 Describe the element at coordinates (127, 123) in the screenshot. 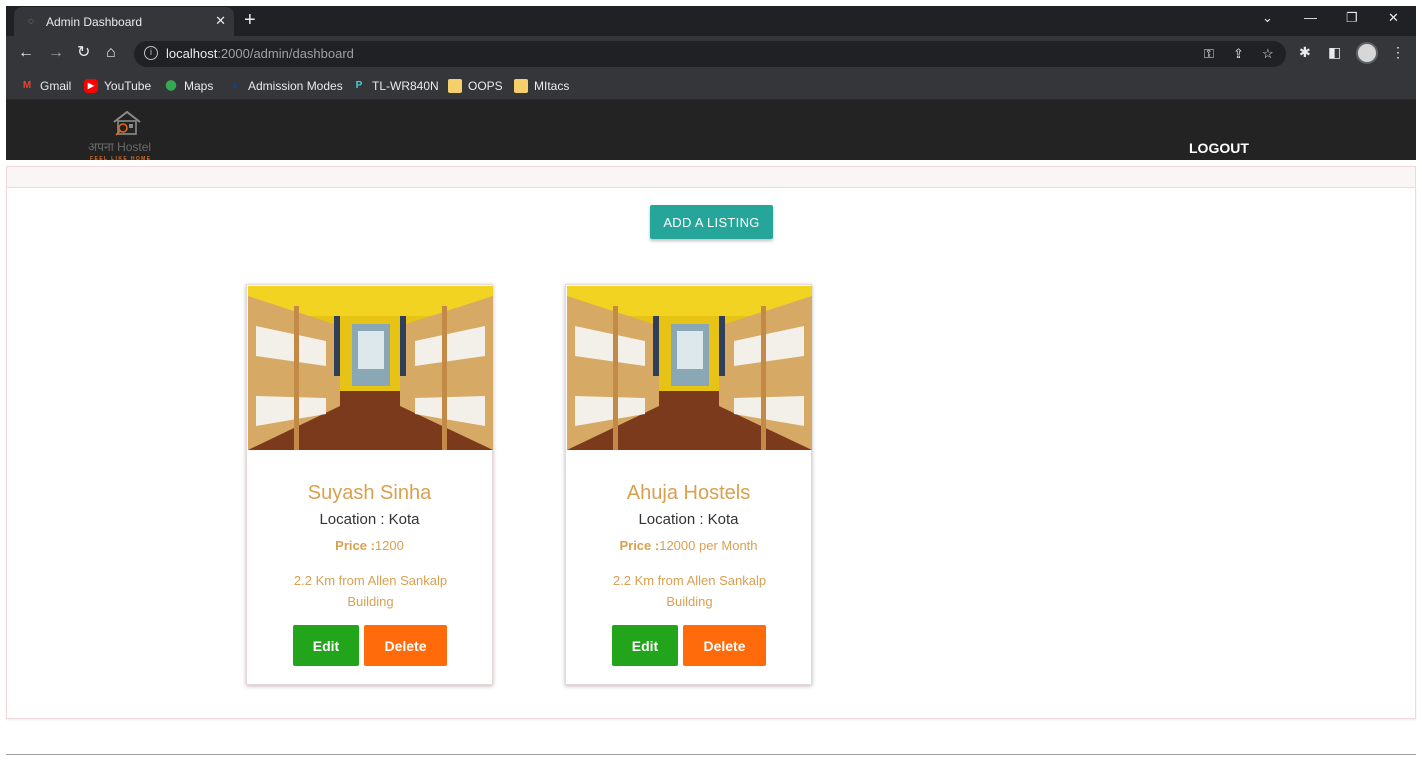

I see `house-search-icon` at that location.